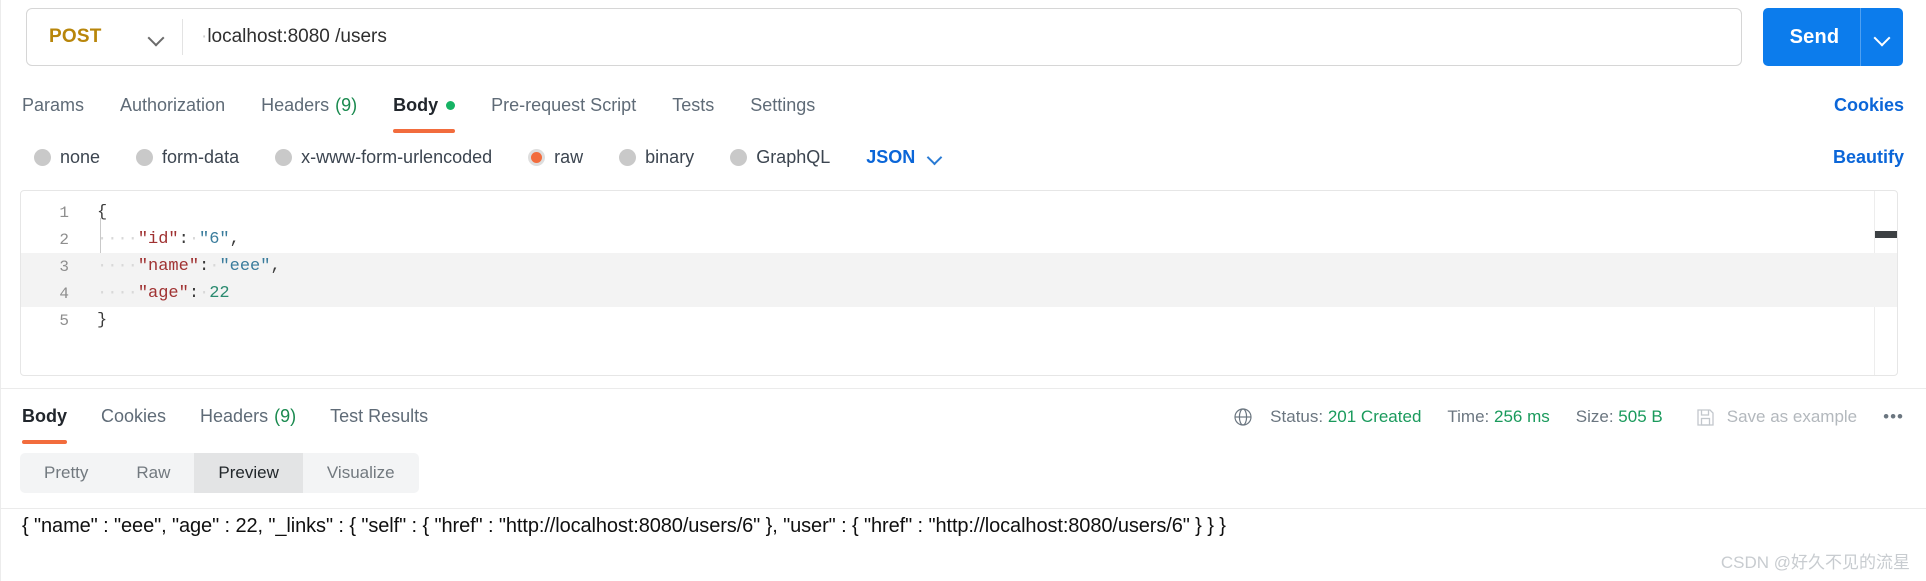 Image resolution: width=1926 pixels, height=581 pixels. I want to click on unsaved-dot-icon, so click(451, 105).